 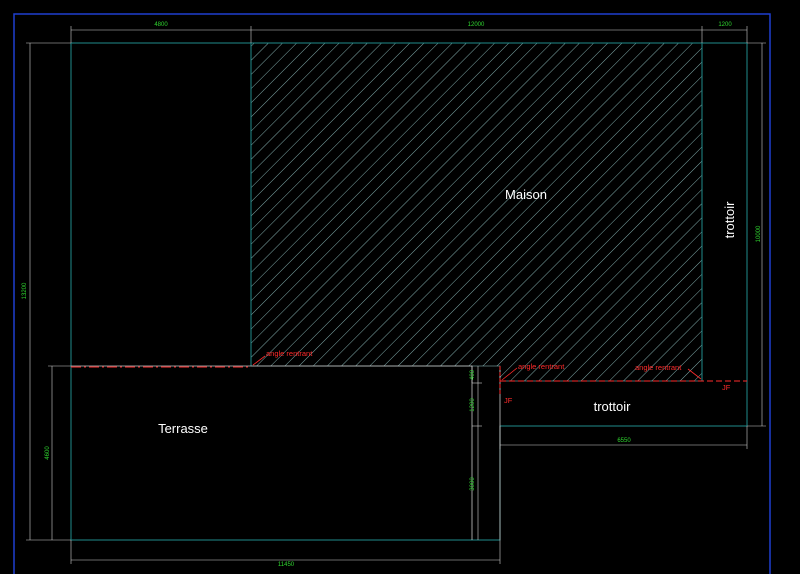 What do you see at coordinates (725, 25) in the screenshot?
I see `dim-top-right: 1200` at bounding box center [725, 25].